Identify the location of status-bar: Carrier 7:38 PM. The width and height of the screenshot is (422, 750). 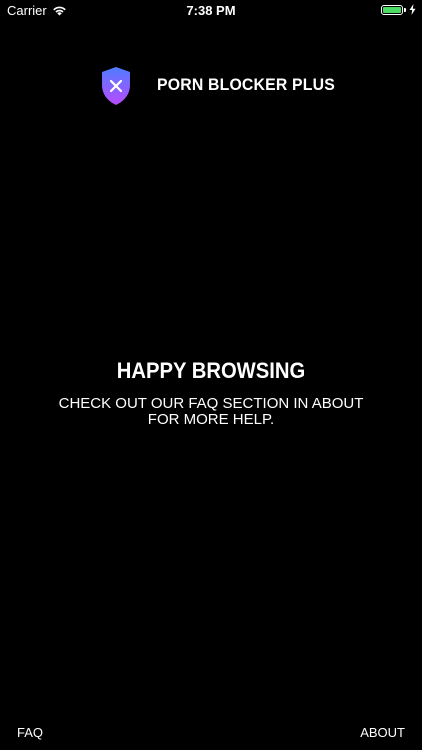
(211, 11).